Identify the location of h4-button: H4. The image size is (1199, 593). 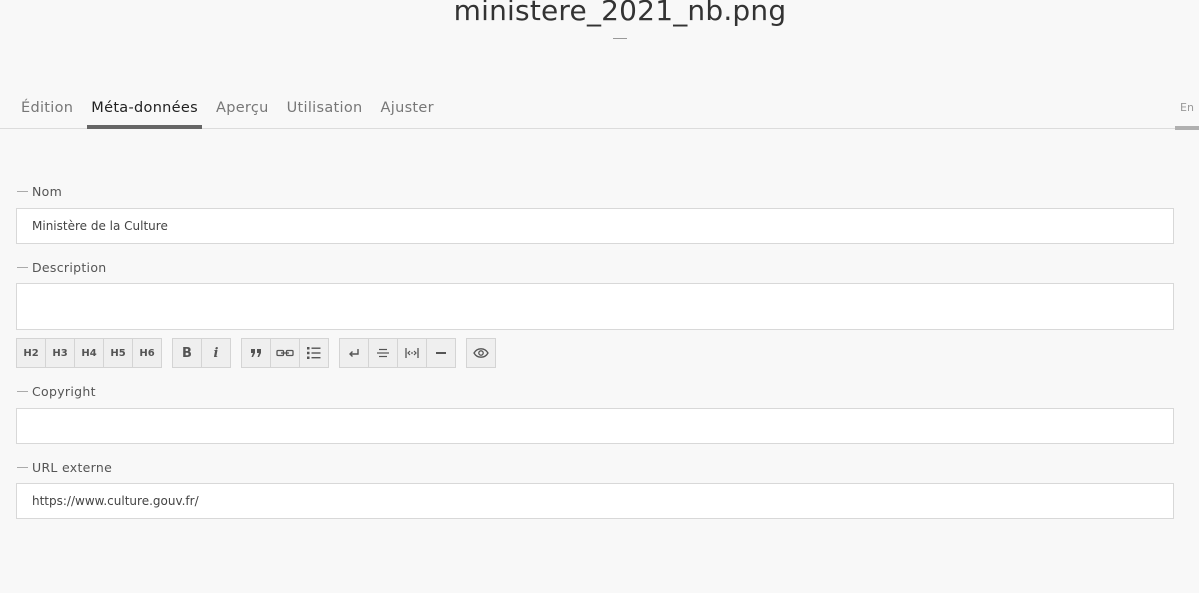
(89, 353).